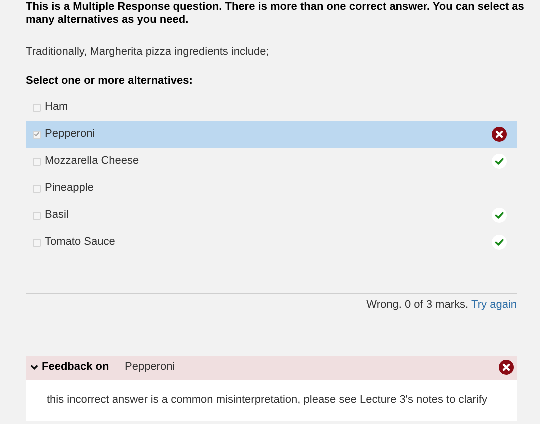  What do you see at coordinates (57, 108) in the screenshot?
I see `option-label: Ham` at bounding box center [57, 108].